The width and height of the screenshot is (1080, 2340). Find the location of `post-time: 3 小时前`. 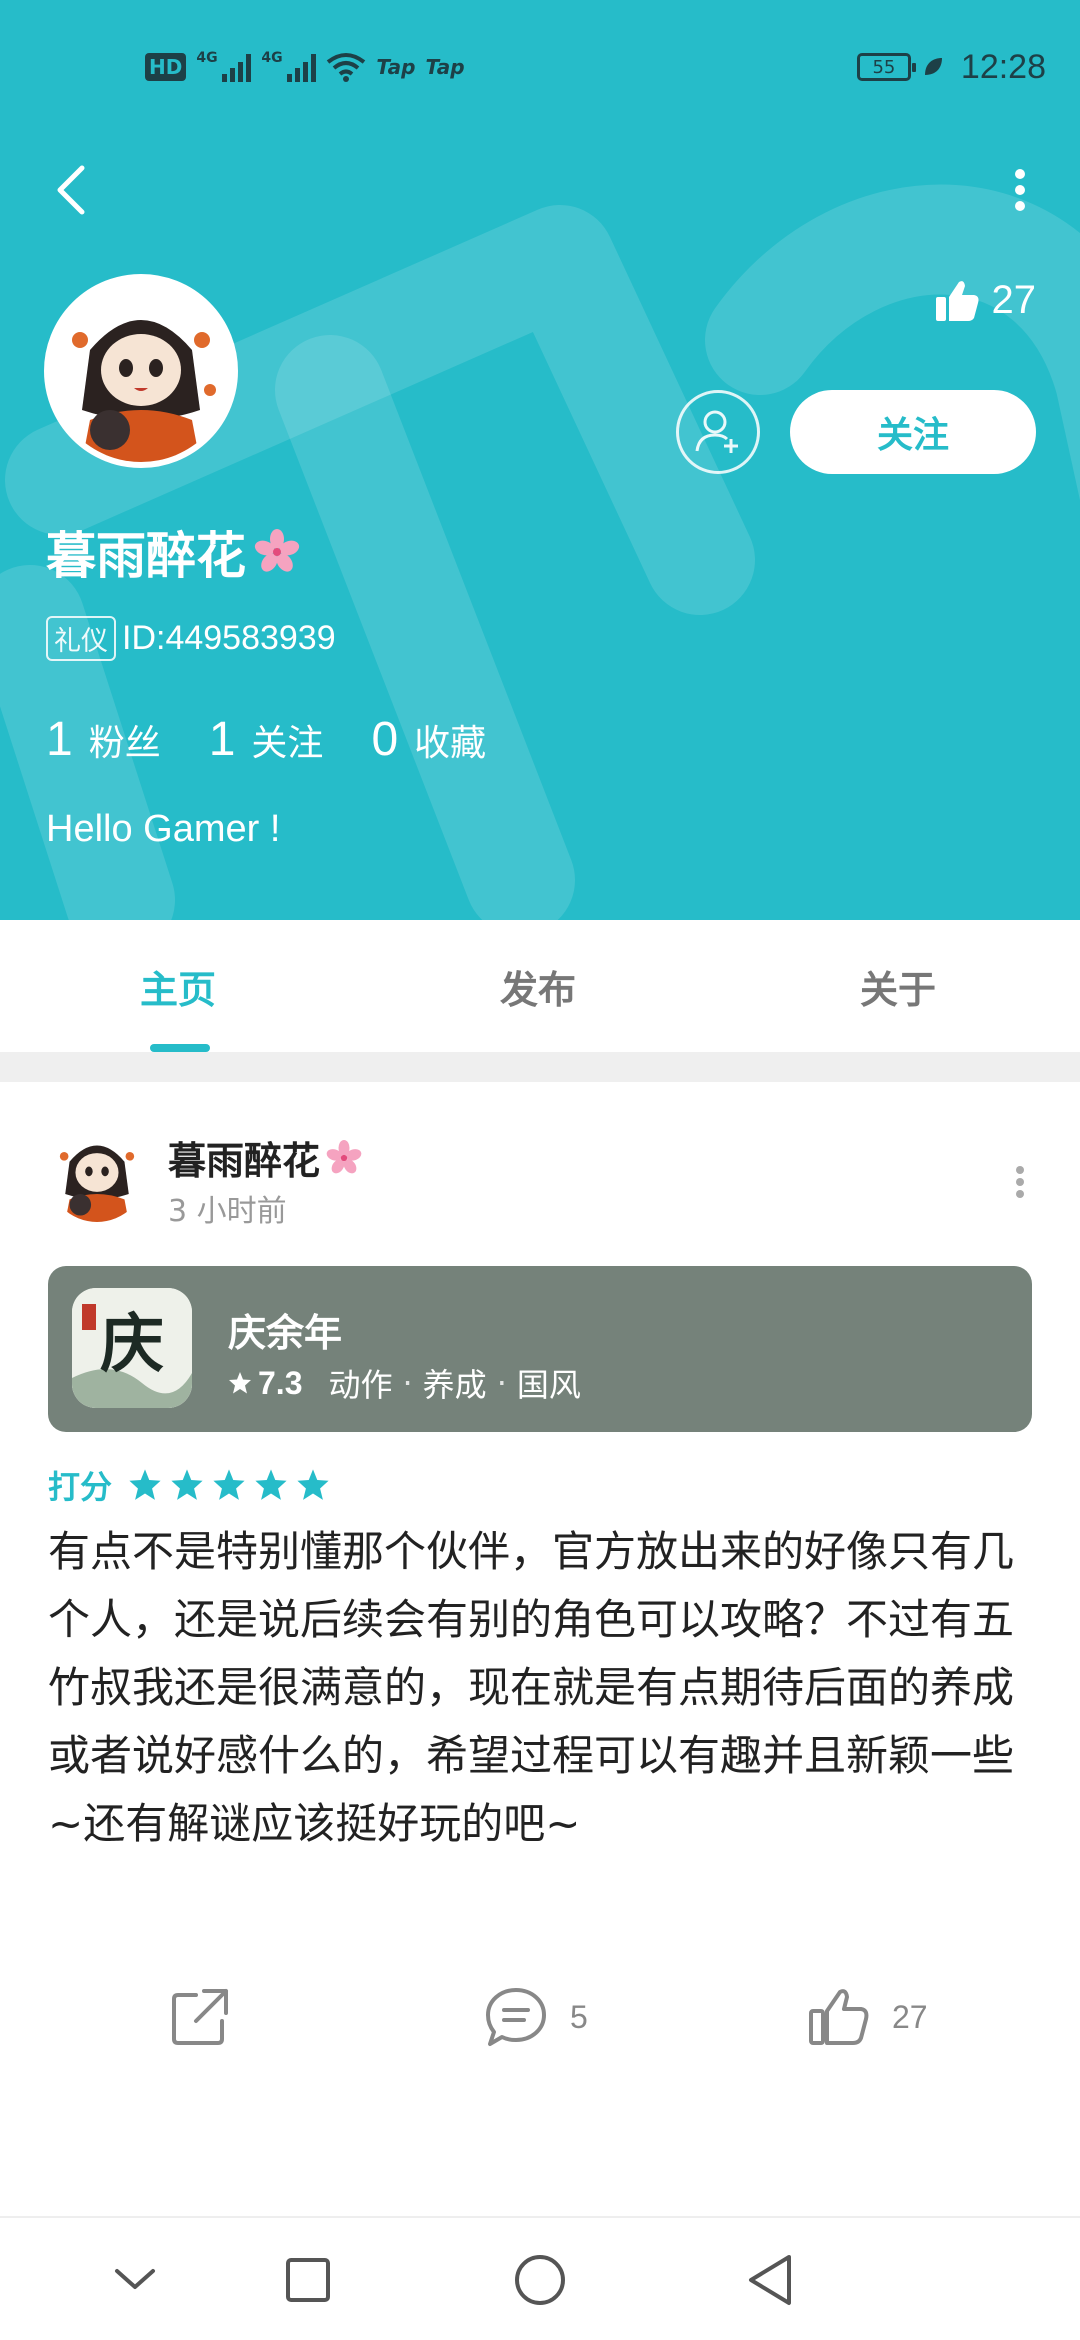

post-time: 3 小时前 is located at coordinates (227, 1211).